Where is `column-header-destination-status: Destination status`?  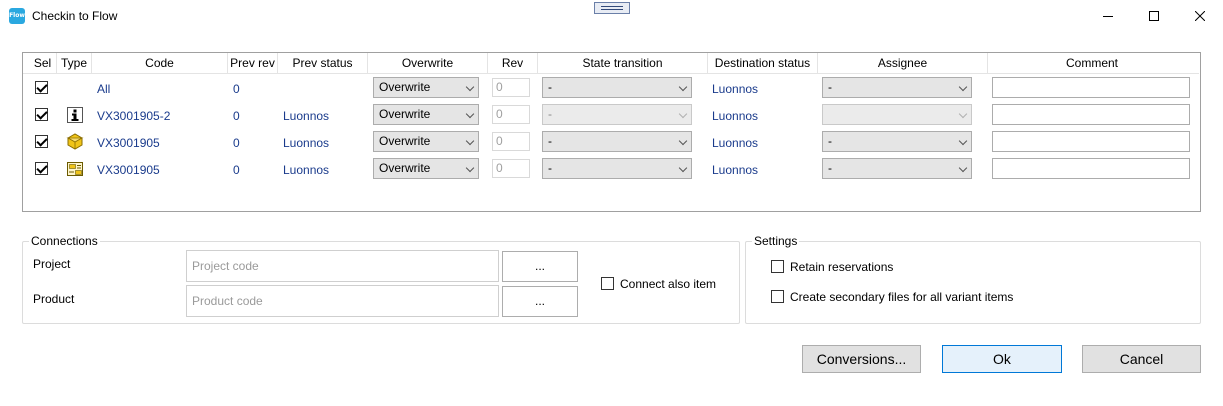 column-header-destination-status: Destination status is located at coordinates (763, 63).